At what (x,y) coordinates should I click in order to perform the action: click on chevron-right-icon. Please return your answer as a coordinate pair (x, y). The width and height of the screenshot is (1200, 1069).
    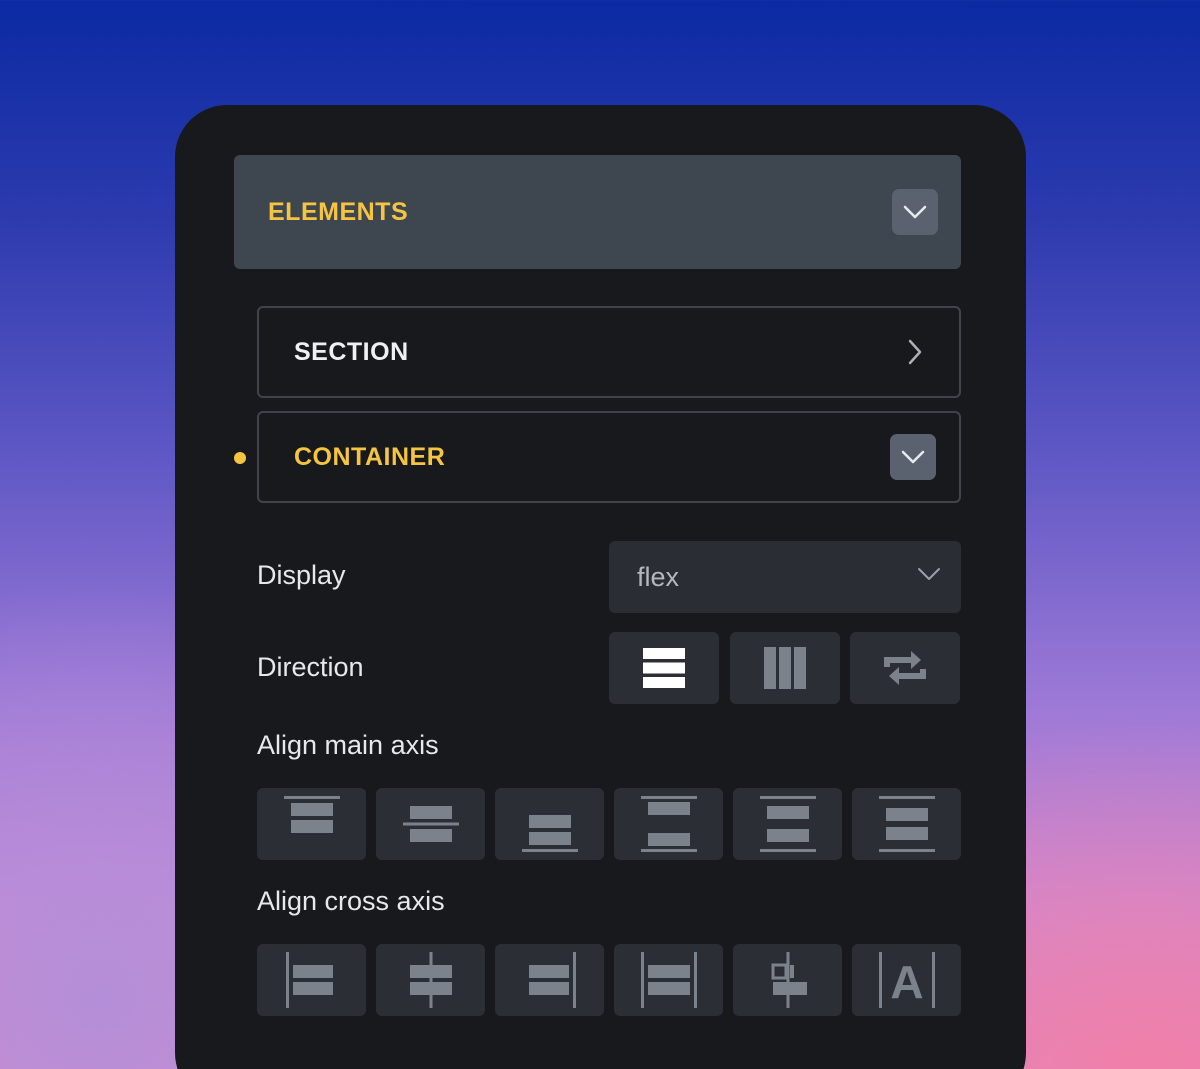
    Looking at the image, I should click on (915, 352).